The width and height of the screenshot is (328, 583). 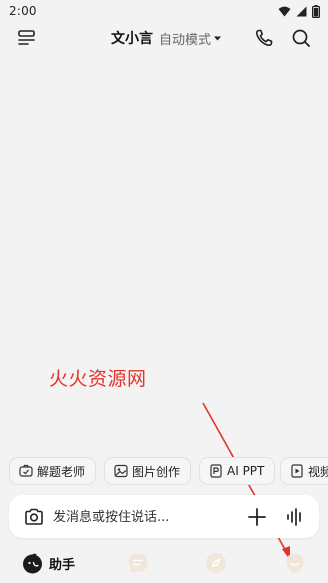 I want to click on camera-solve-icon, so click(x=26, y=470).